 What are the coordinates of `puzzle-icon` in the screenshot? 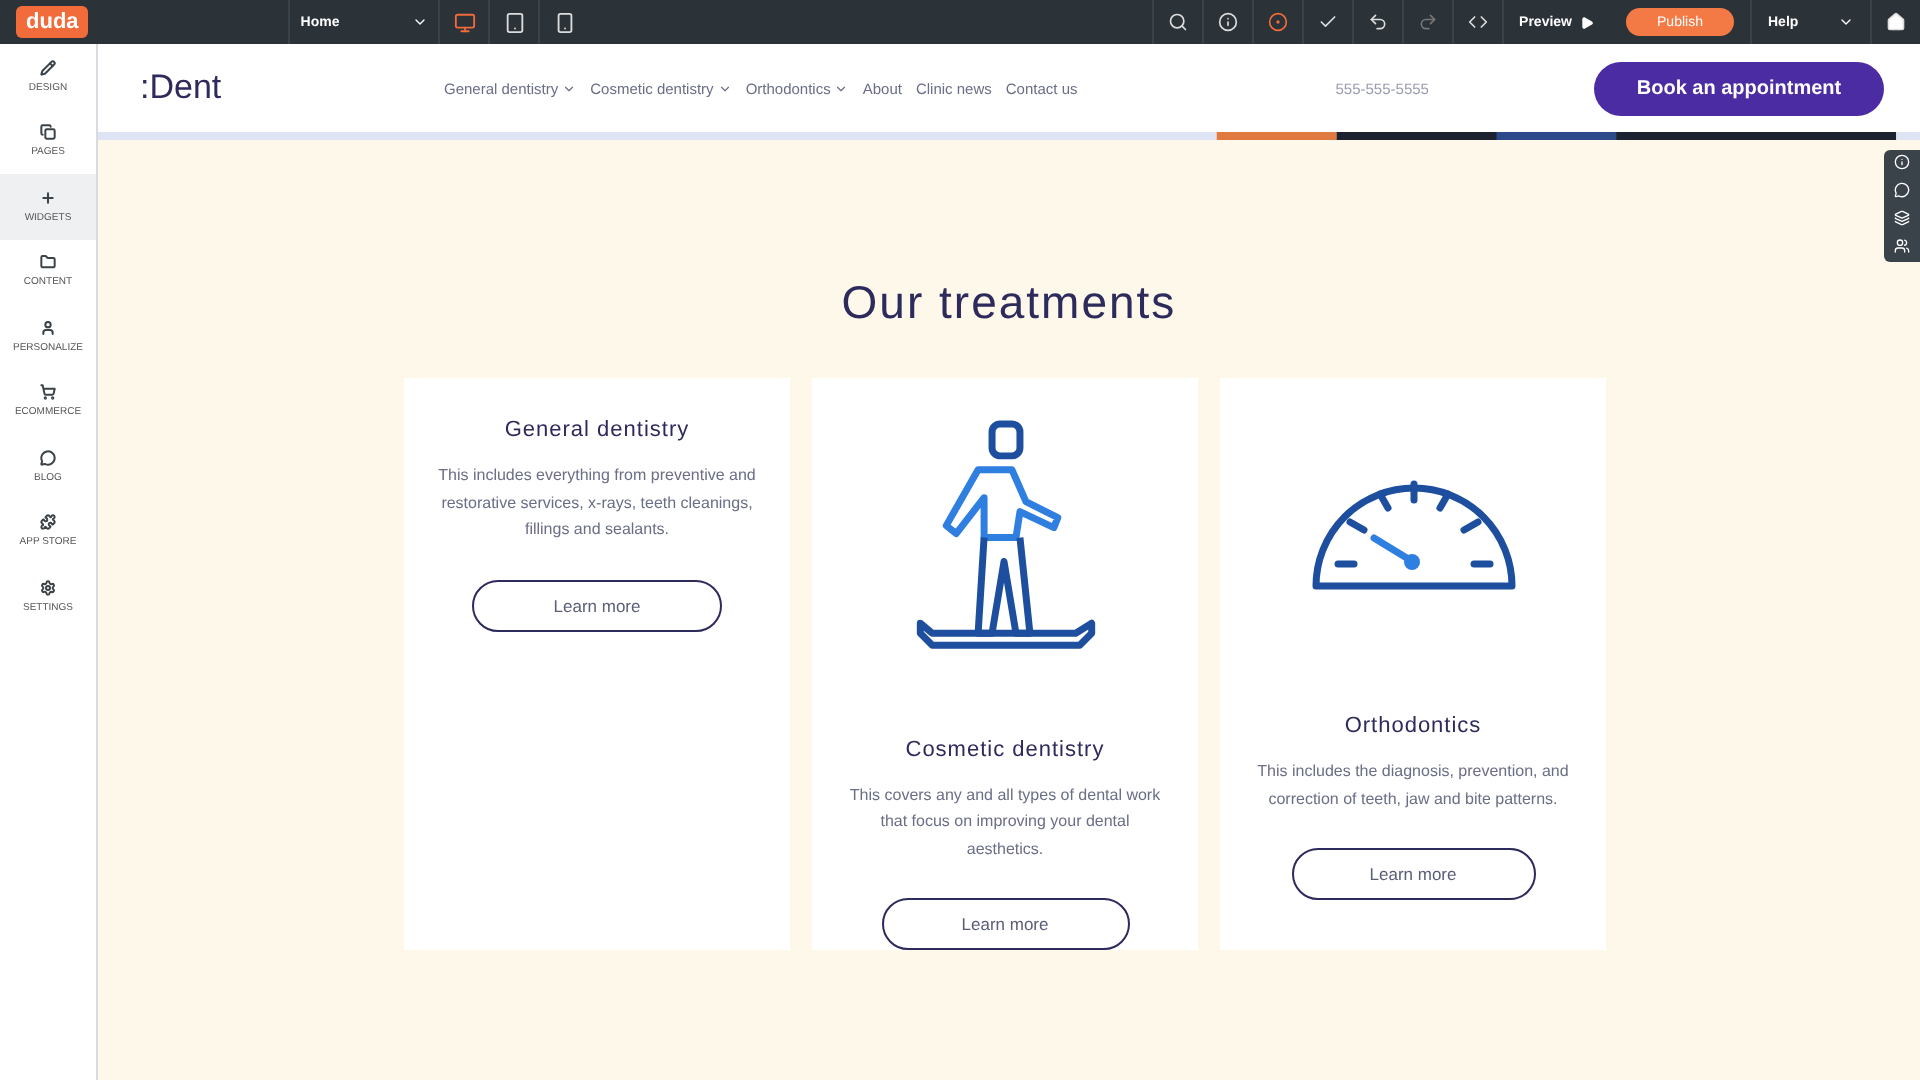 It's located at (48, 522).